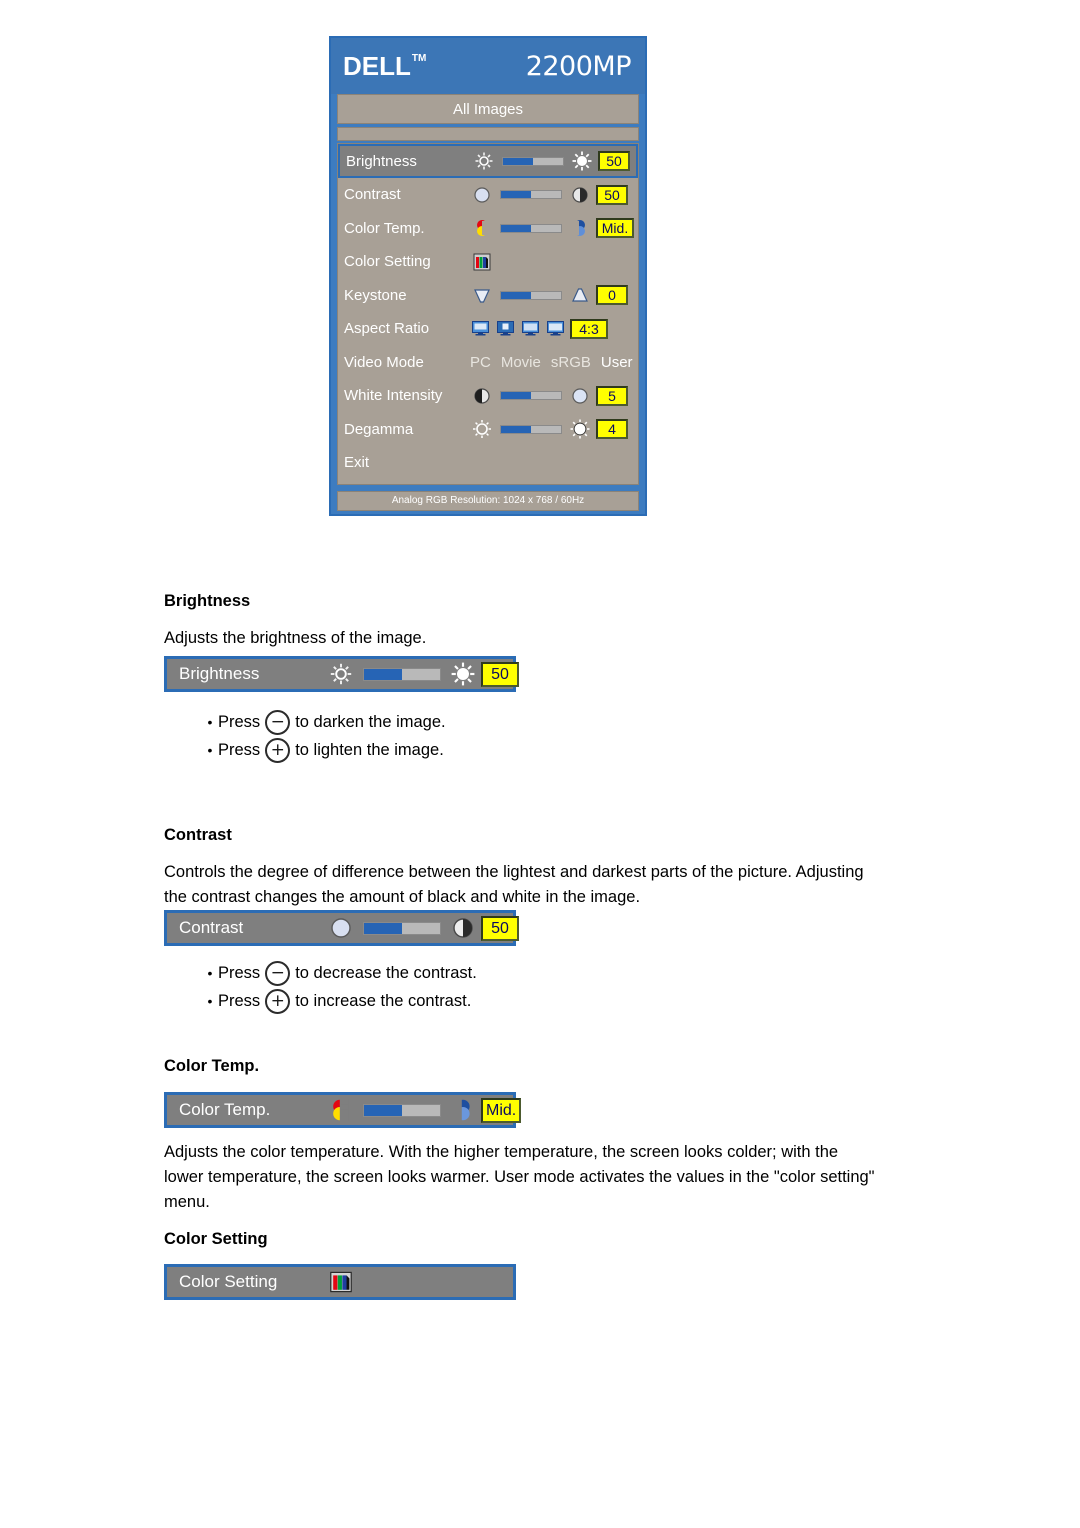 Image resolution: width=1080 pixels, height=1528 pixels. I want to click on screen-wide-icon, so click(480, 328).